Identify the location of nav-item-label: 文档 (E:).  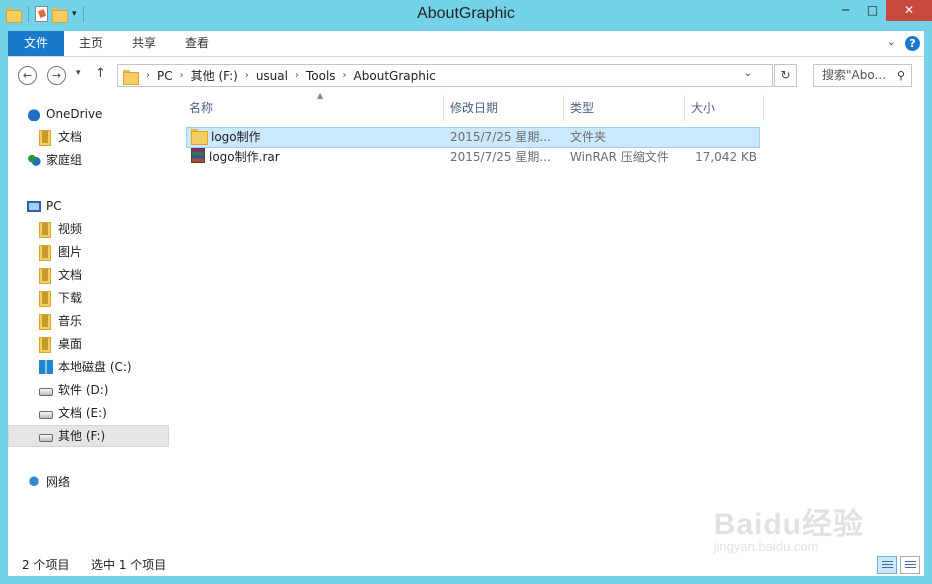
(82, 413).